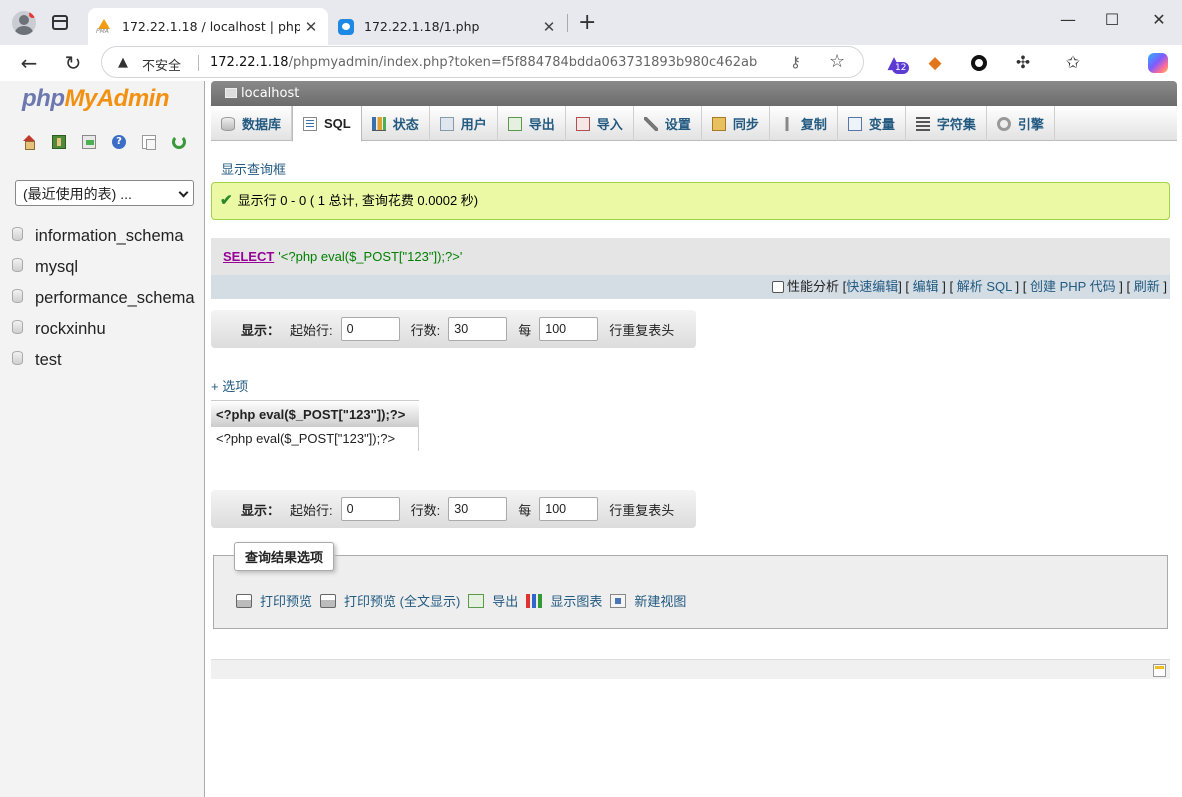 Image resolution: width=1182 pixels, height=797 pixels. I want to click on show-query-box-link: 显示查询框, so click(253, 168).